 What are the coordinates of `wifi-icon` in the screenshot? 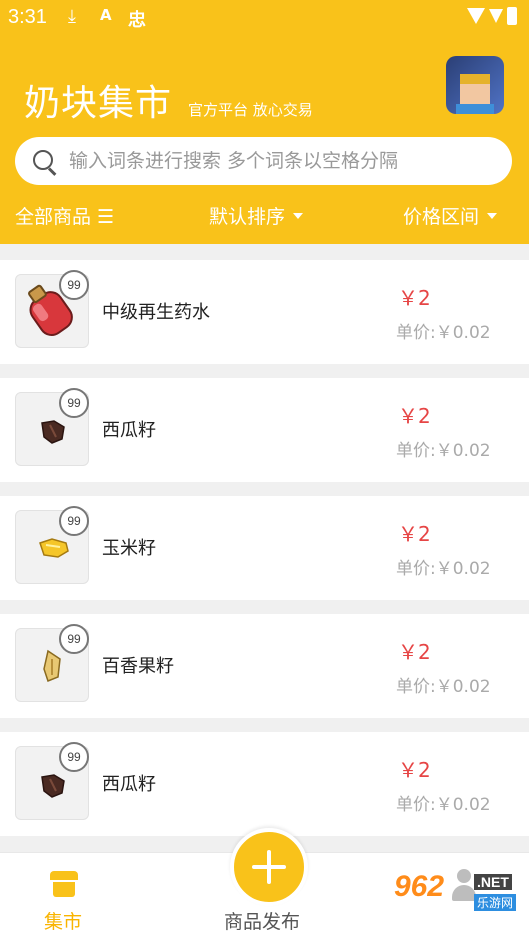 It's located at (476, 16).